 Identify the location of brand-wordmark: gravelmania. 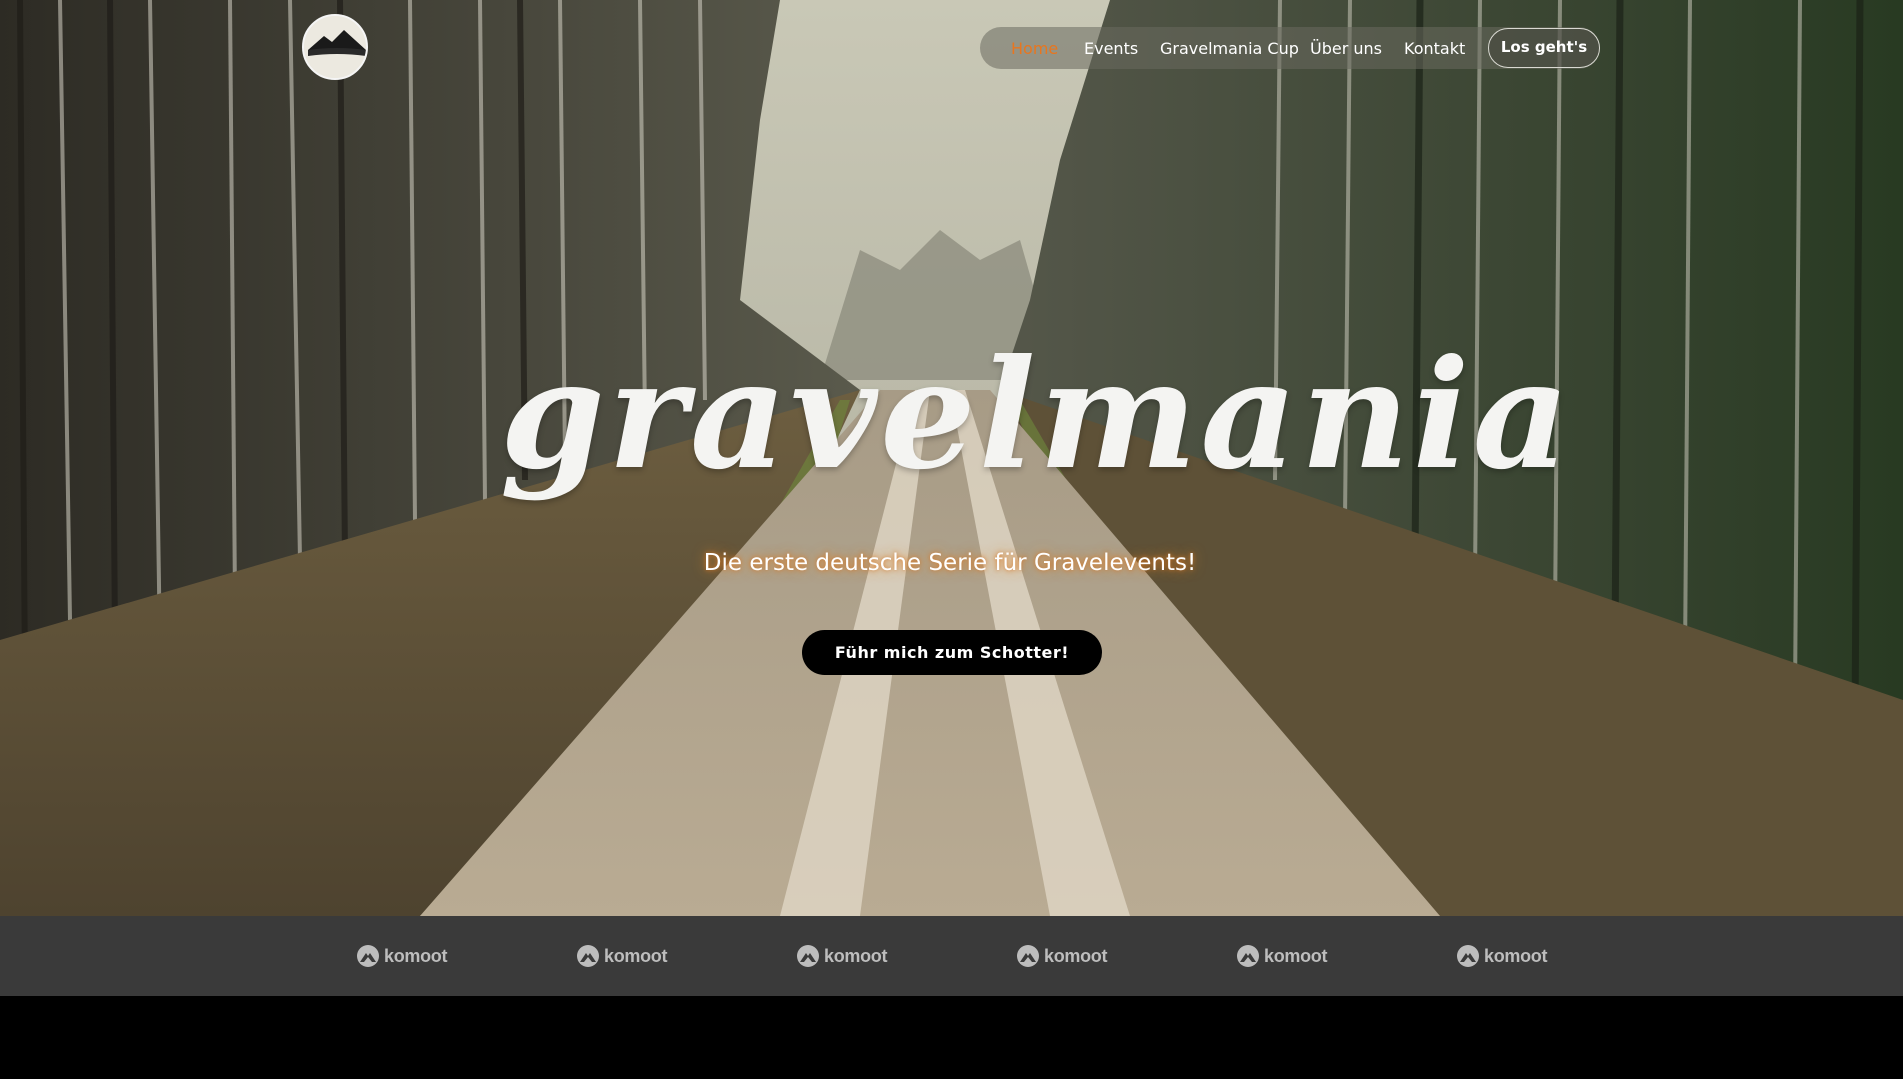
(1036, 415).